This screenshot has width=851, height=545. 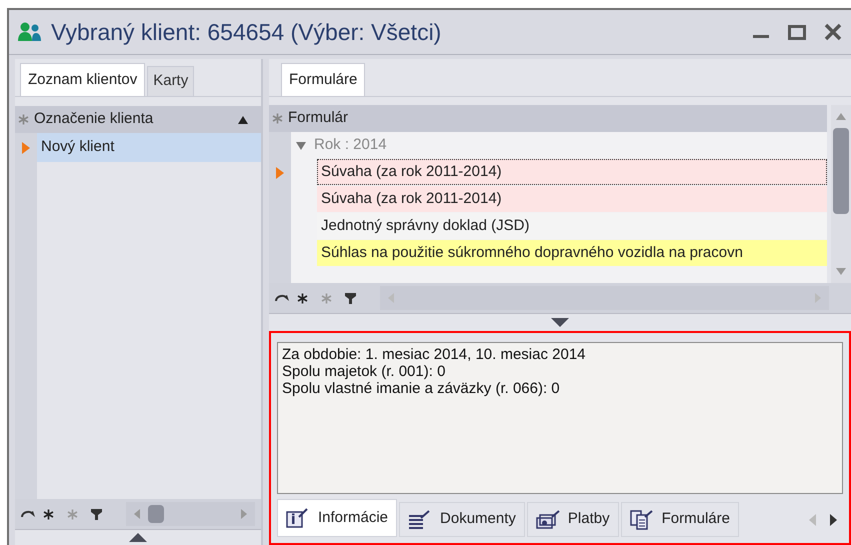 What do you see at coordinates (833, 520) in the screenshot?
I see `tab-scroll-right-icon` at bounding box center [833, 520].